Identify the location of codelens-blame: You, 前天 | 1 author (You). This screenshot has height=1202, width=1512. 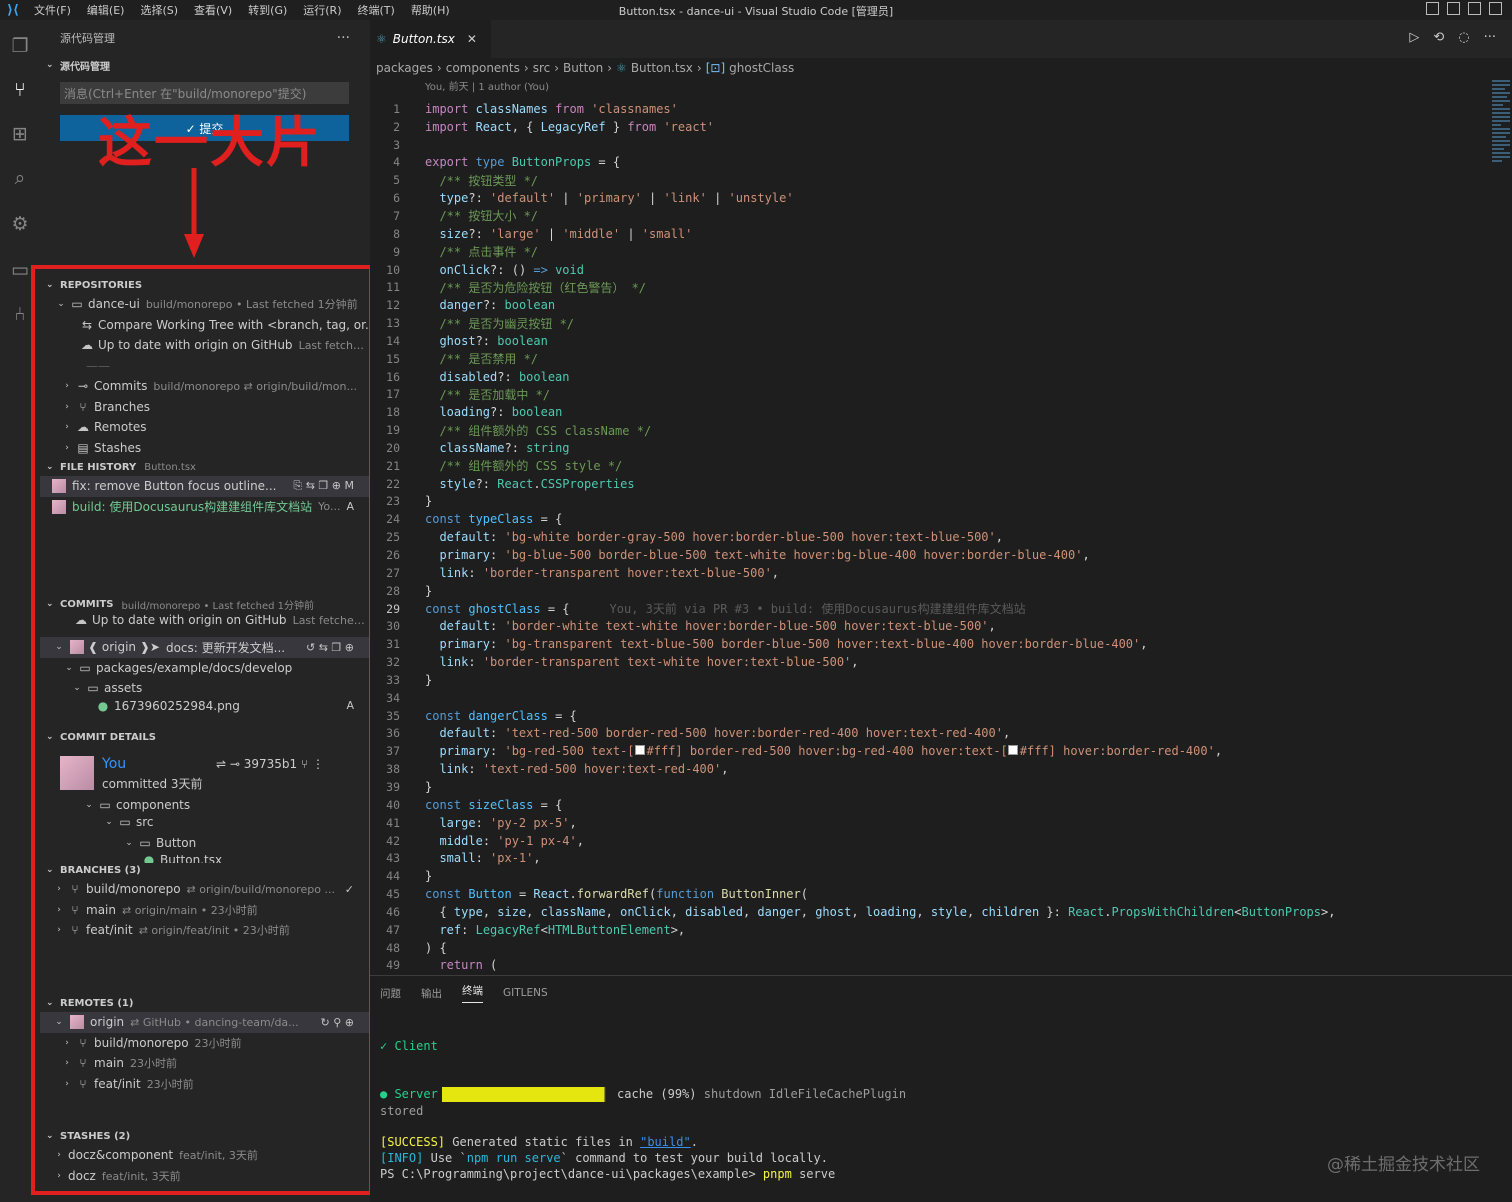
(941, 86).